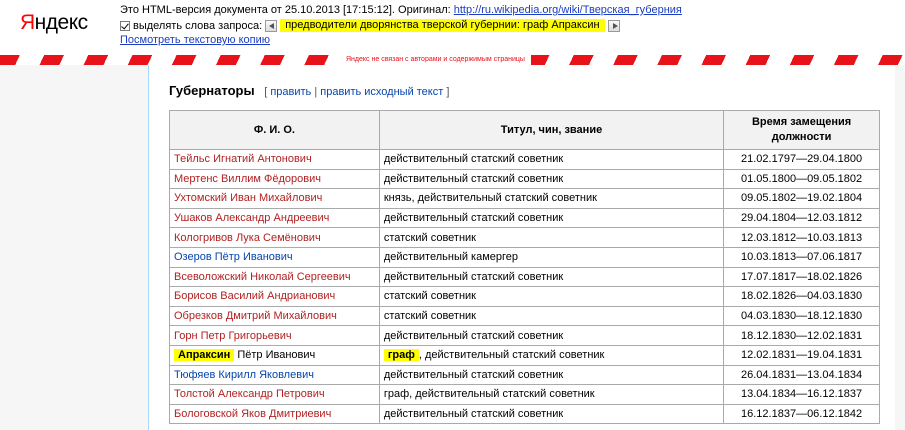  Describe the element at coordinates (274, 159) in the screenshot. I see `governor-name-link: Тейльс Игнатий Антонович` at that location.